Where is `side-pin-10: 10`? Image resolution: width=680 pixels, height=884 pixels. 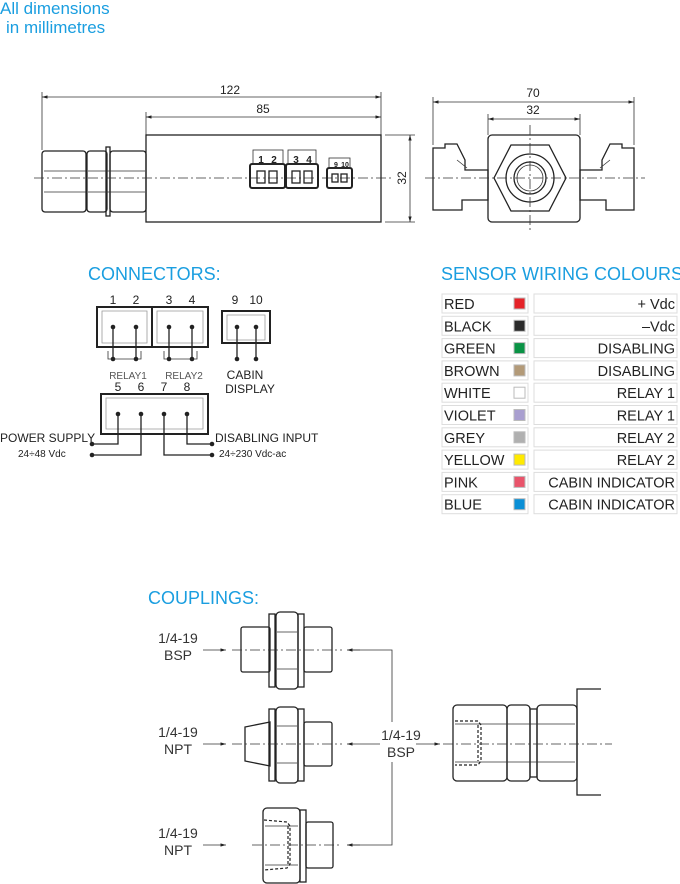 side-pin-10: 10 is located at coordinates (345, 165).